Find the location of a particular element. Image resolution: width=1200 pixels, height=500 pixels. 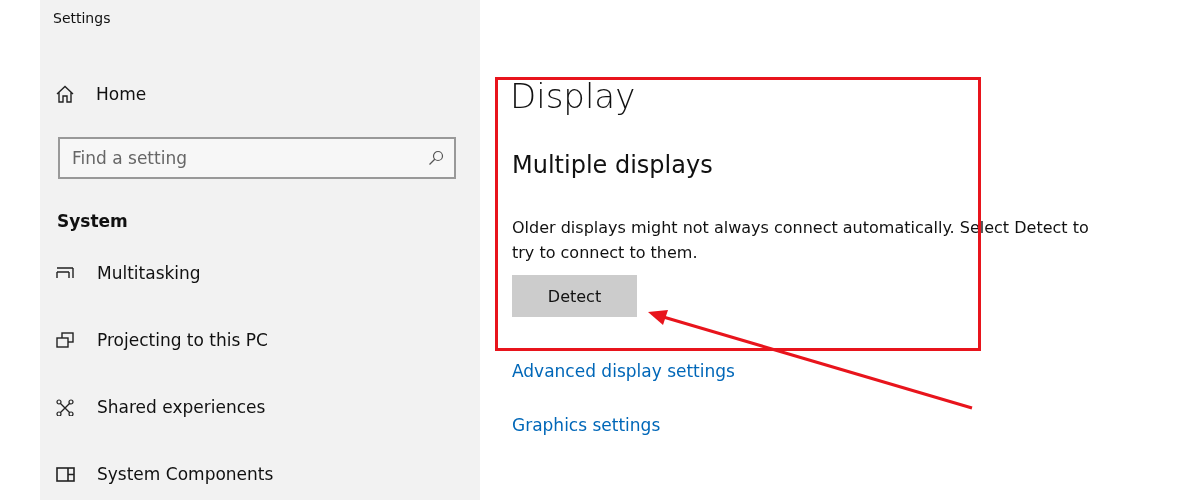

section-title: Multiple displays is located at coordinates (612, 165).